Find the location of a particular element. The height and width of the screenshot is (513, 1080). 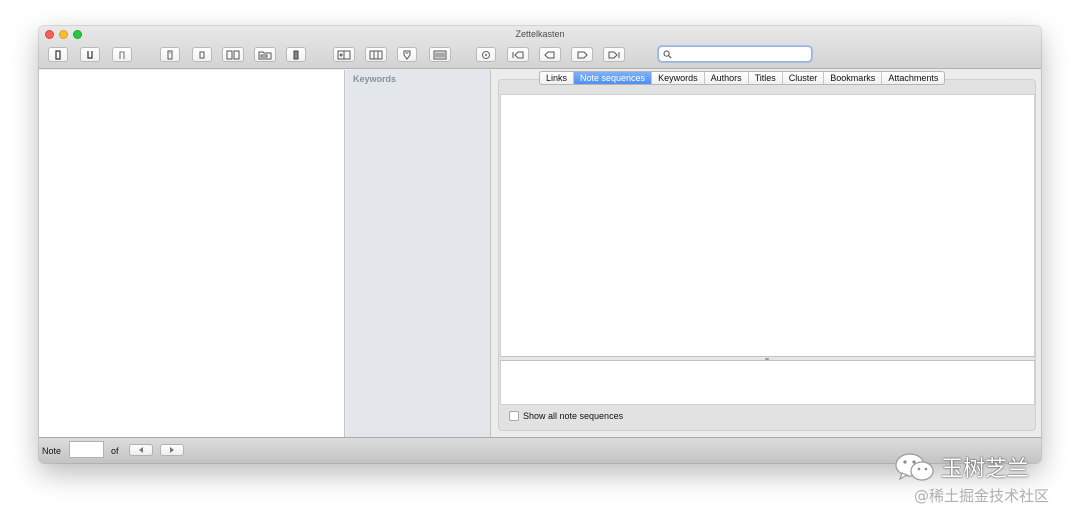

stack-button is located at coordinates (296, 54).